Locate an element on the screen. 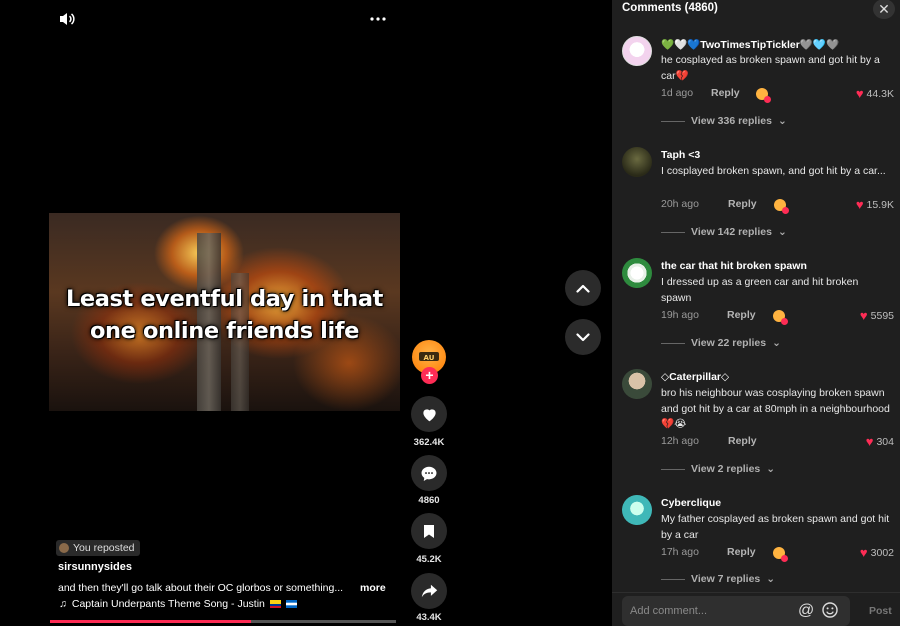 This screenshot has width=900, height=626. nicaragua-flag-icon is located at coordinates (291, 604).